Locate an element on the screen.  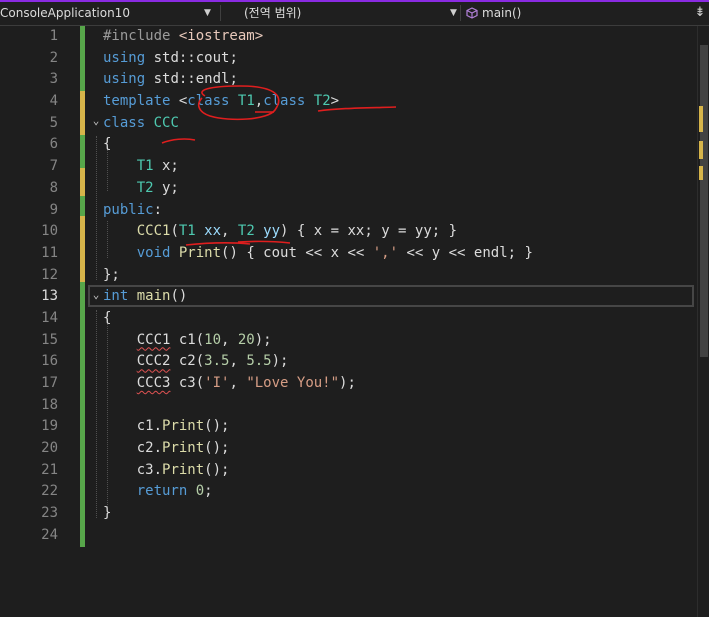
member-dropdown: main() is located at coordinates (576, 13).